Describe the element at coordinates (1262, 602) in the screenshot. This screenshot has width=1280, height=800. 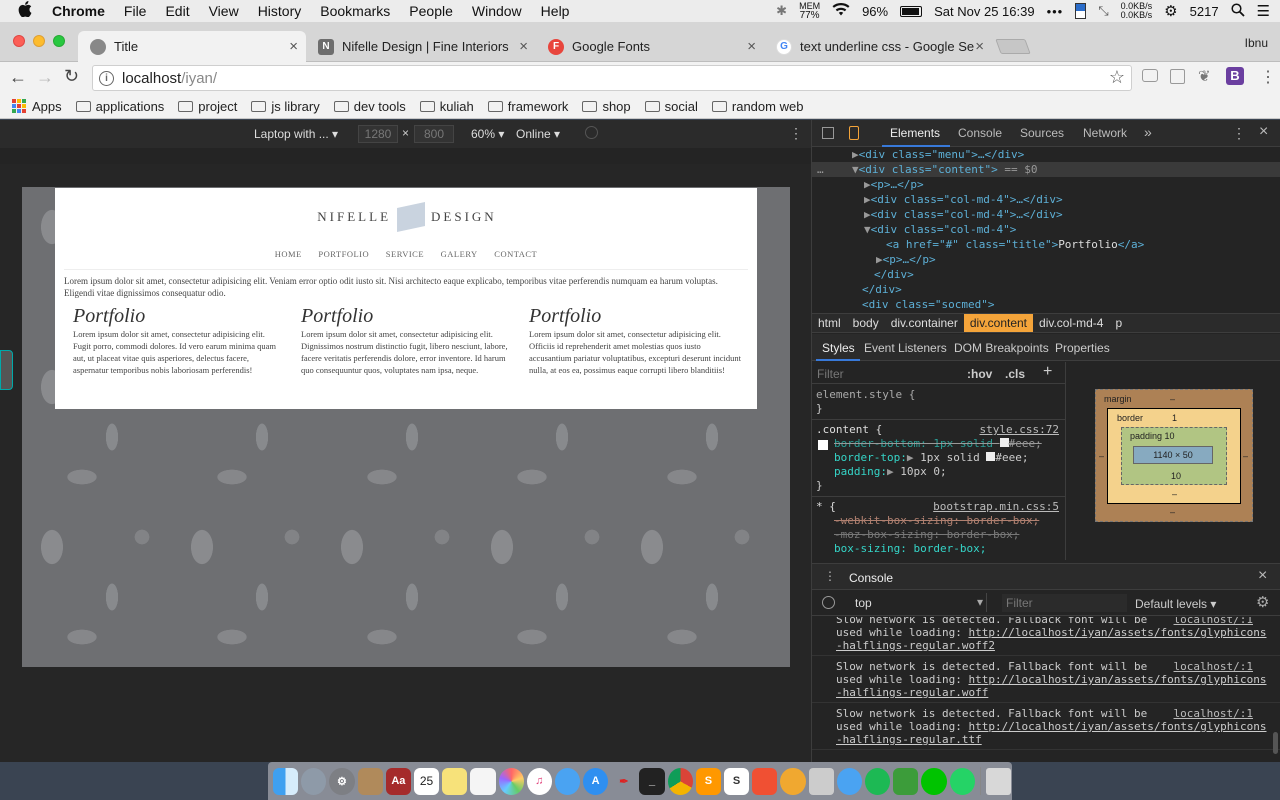
I see `console-settings-gear-icon: ⚙` at that location.